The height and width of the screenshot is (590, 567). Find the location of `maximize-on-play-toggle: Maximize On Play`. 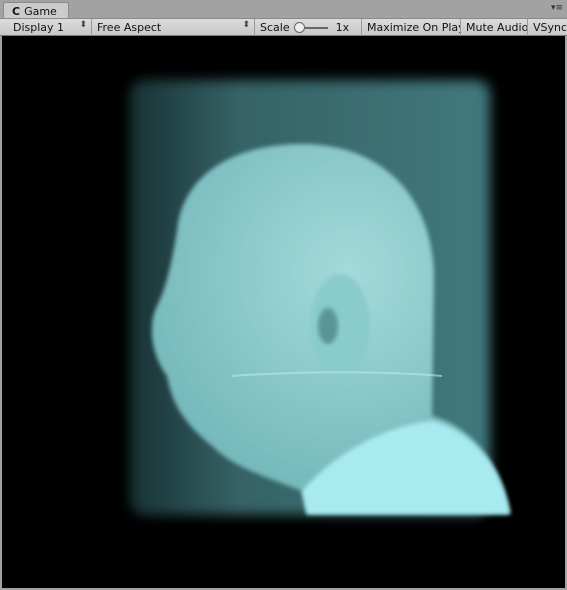

maximize-on-play-toggle: Maximize On Play is located at coordinates (411, 27).